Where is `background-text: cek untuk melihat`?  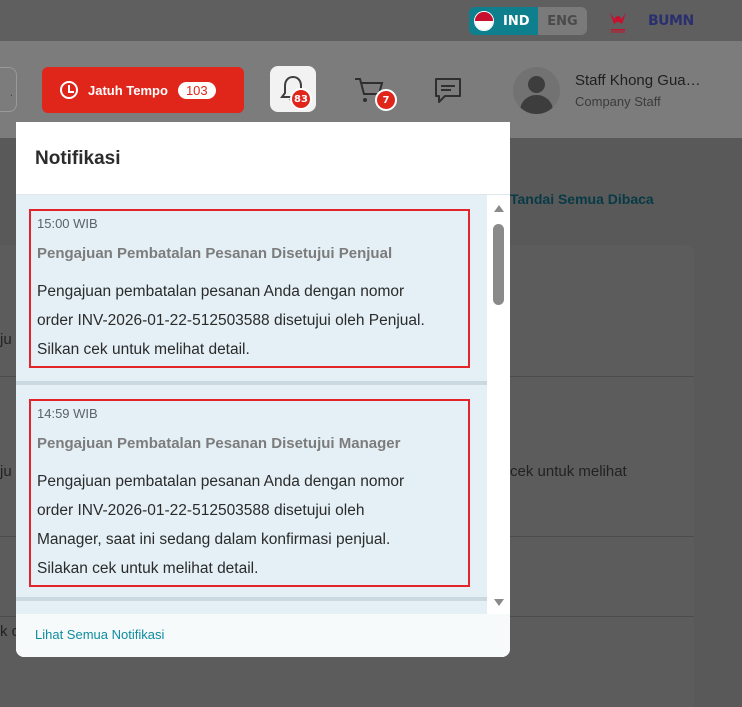
background-text: cek untuk melihat is located at coordinates (568, 471).